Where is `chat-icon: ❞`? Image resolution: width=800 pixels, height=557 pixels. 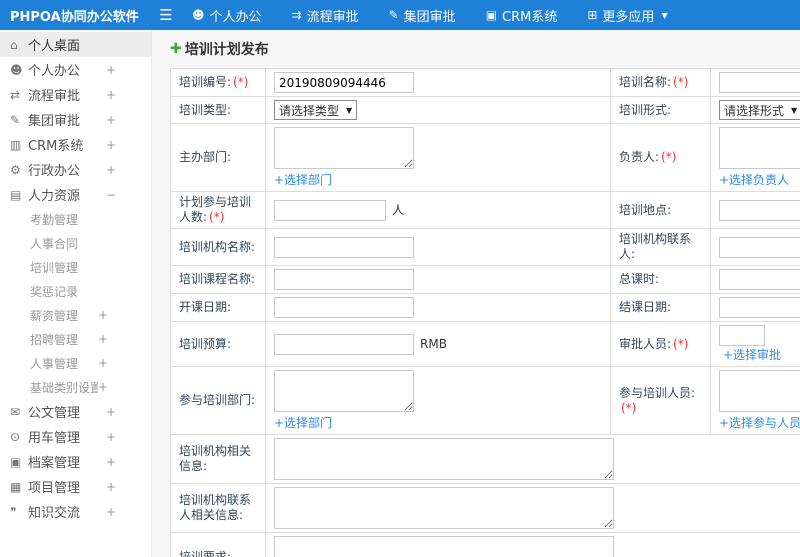 chat-icon: ❞ is located at coordinates (13, 511).